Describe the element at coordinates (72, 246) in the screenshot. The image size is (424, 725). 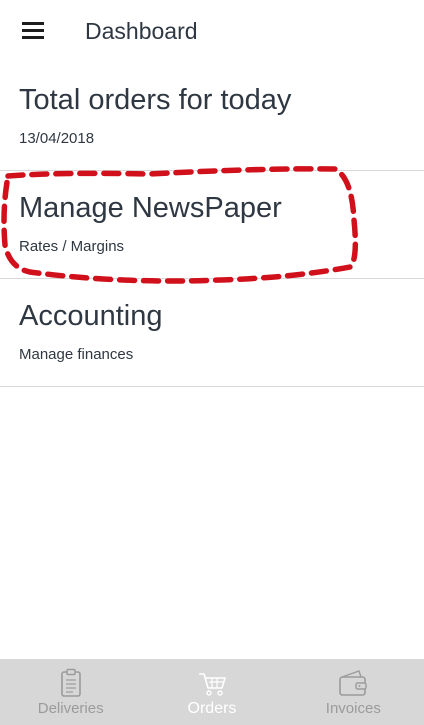
I see `card-subtitle: Rates / Margins` at that location.